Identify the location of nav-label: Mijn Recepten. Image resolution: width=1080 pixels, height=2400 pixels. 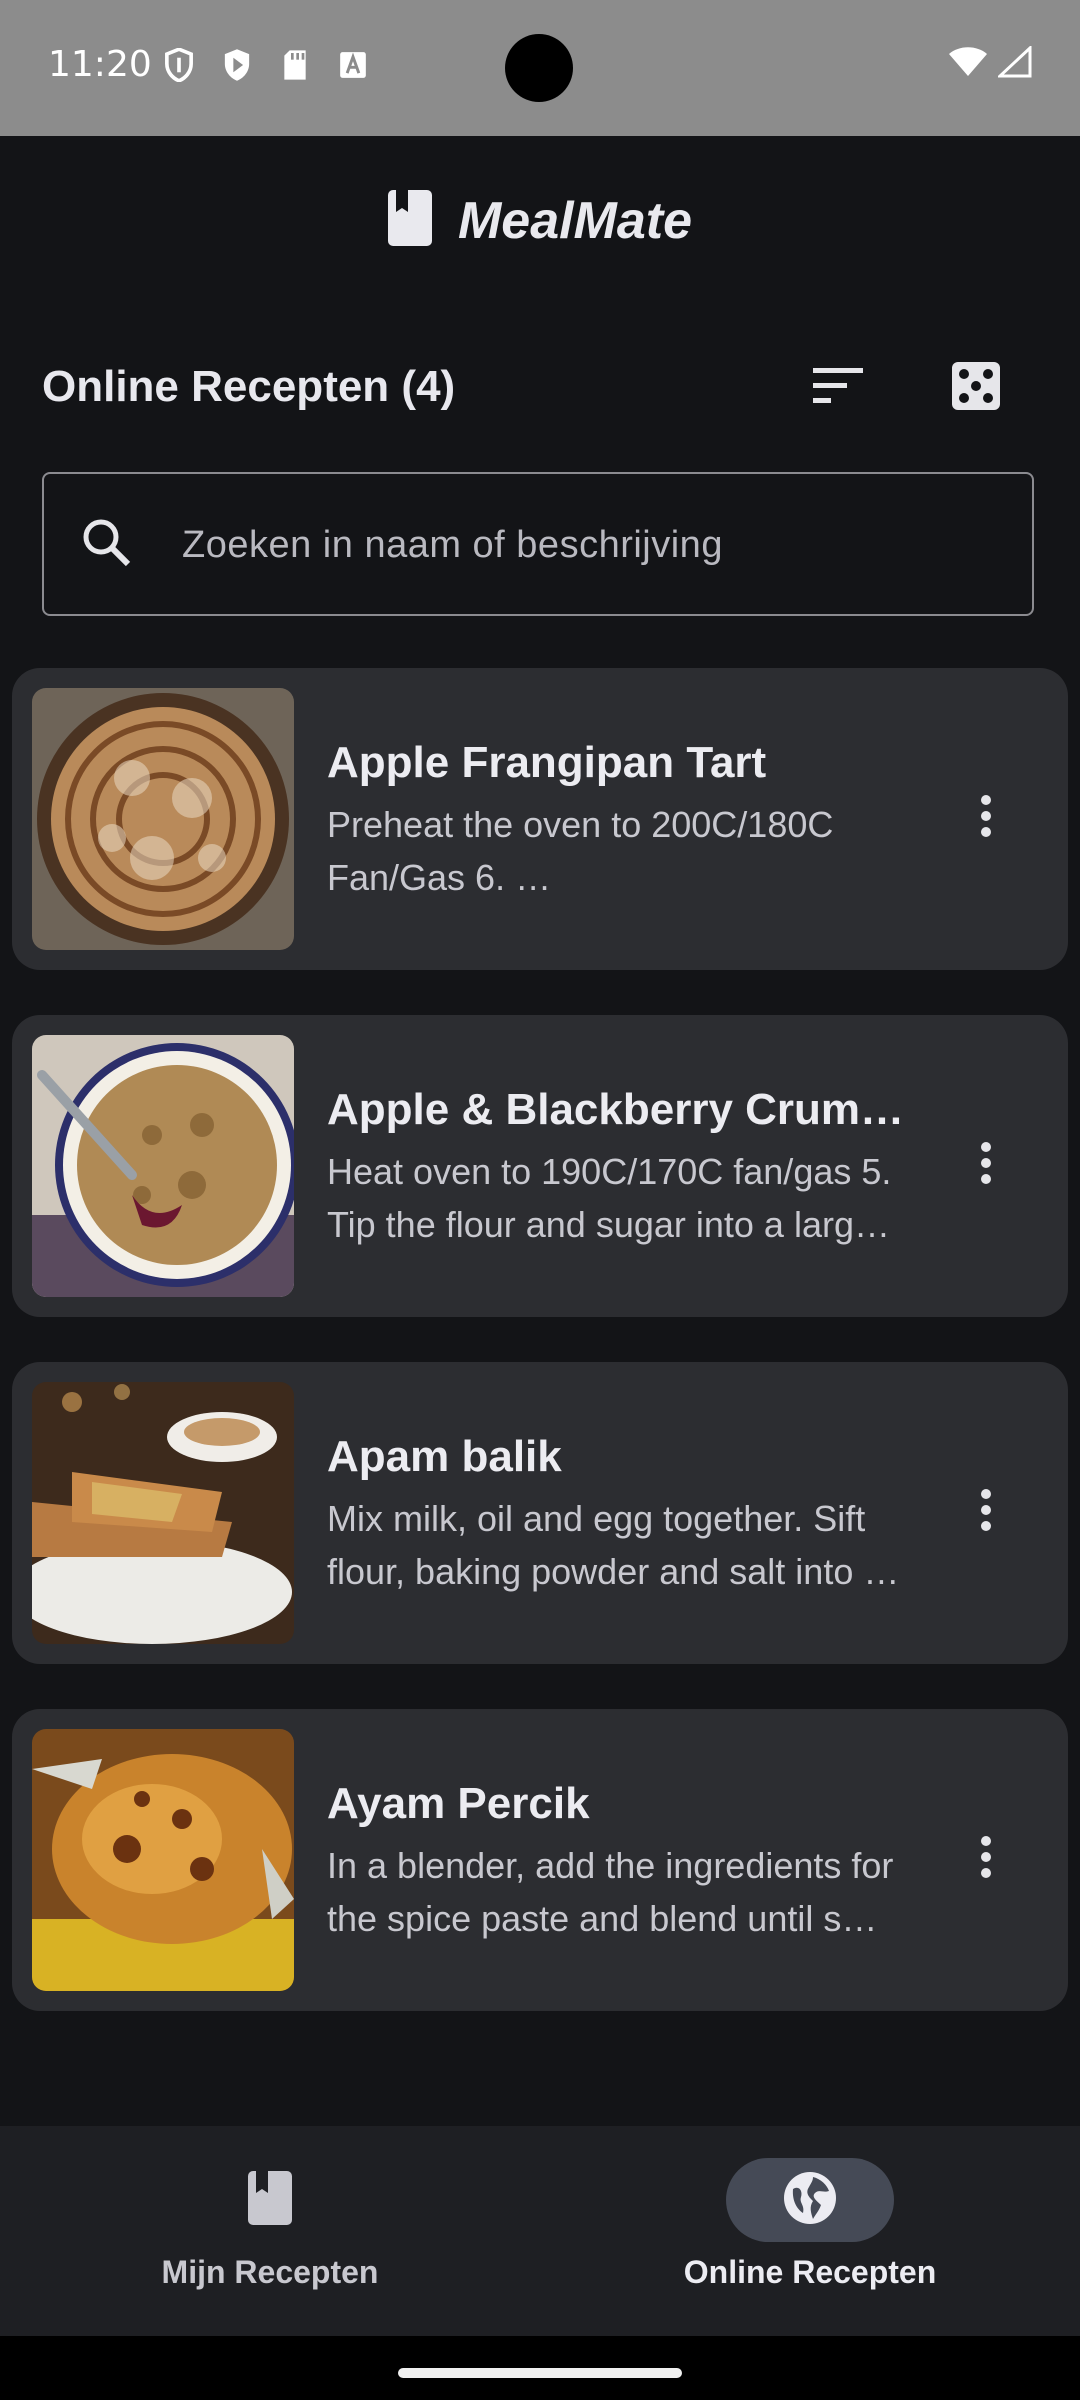
(270, 2272).